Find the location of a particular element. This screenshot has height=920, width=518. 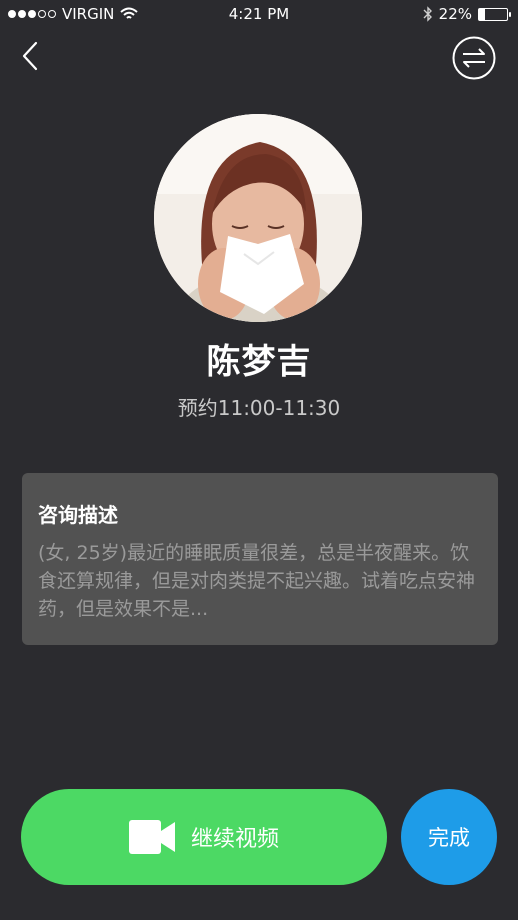

done-label: 完成 is located at coordinates (449, 838).